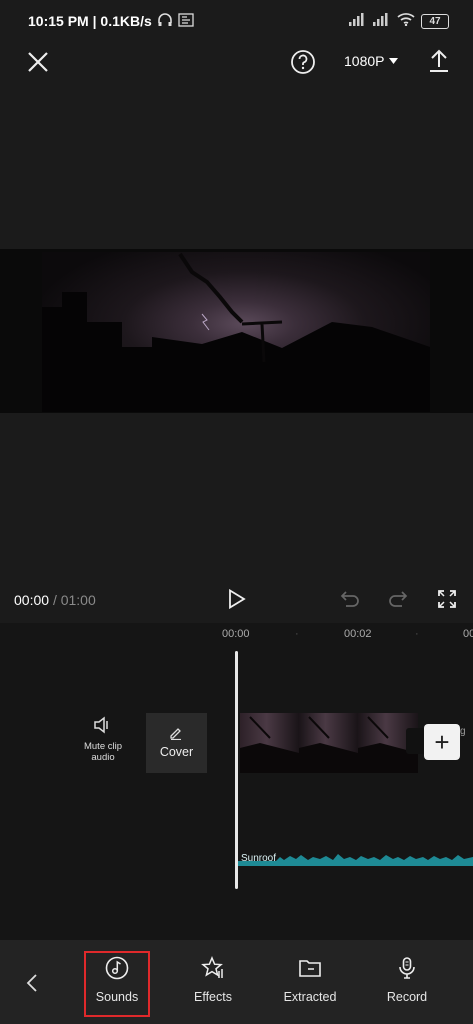 The height and width of the screenshot is (1024, 473). I want to click on redo-button, so click(398, 599).